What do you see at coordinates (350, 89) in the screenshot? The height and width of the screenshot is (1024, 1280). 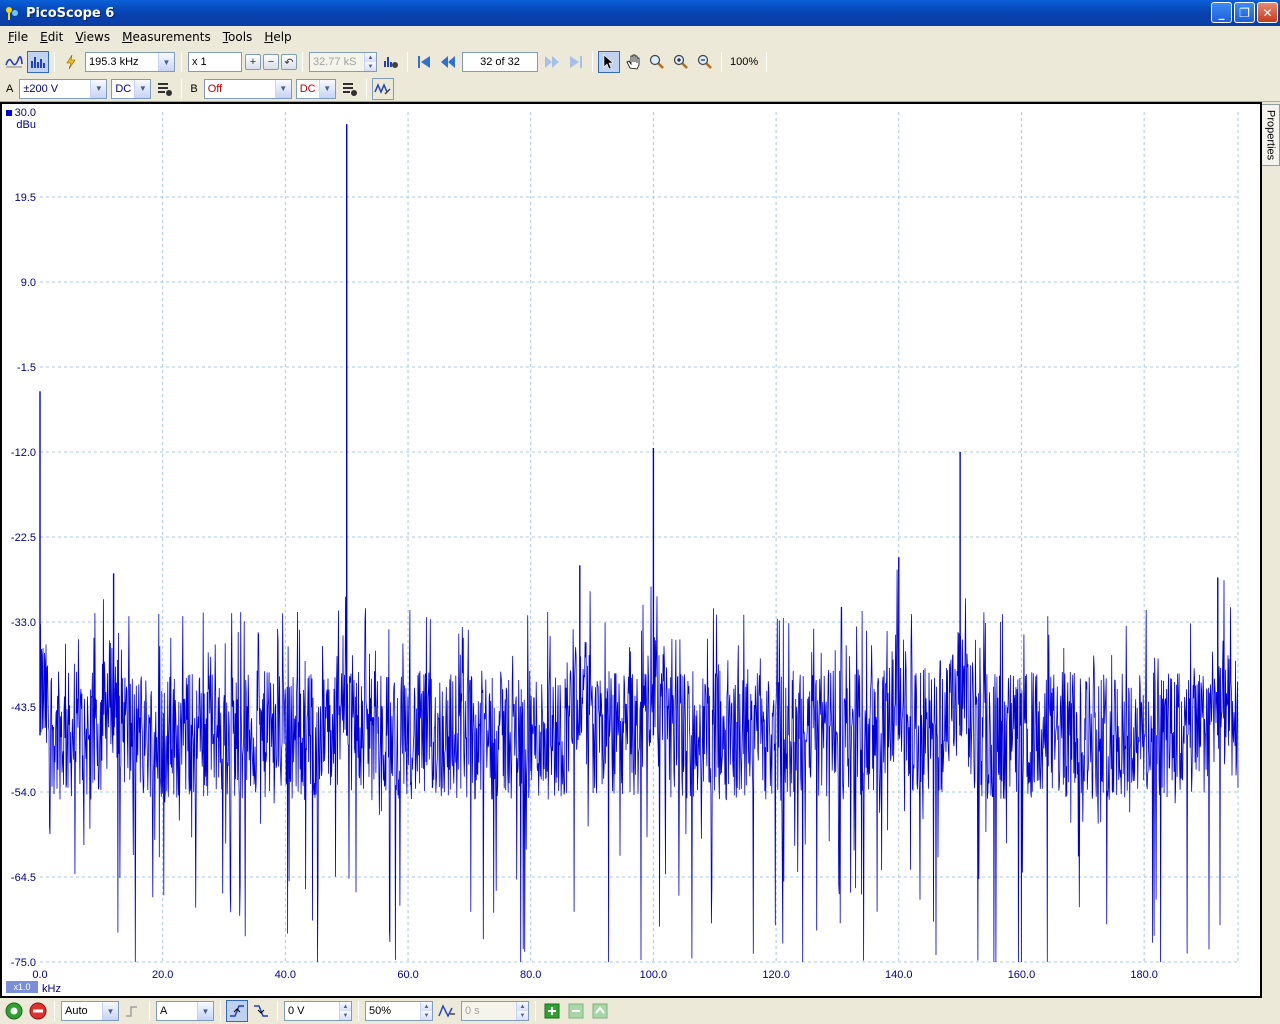 I see `channel-b-options-icon` at bounding box center [350, 89].